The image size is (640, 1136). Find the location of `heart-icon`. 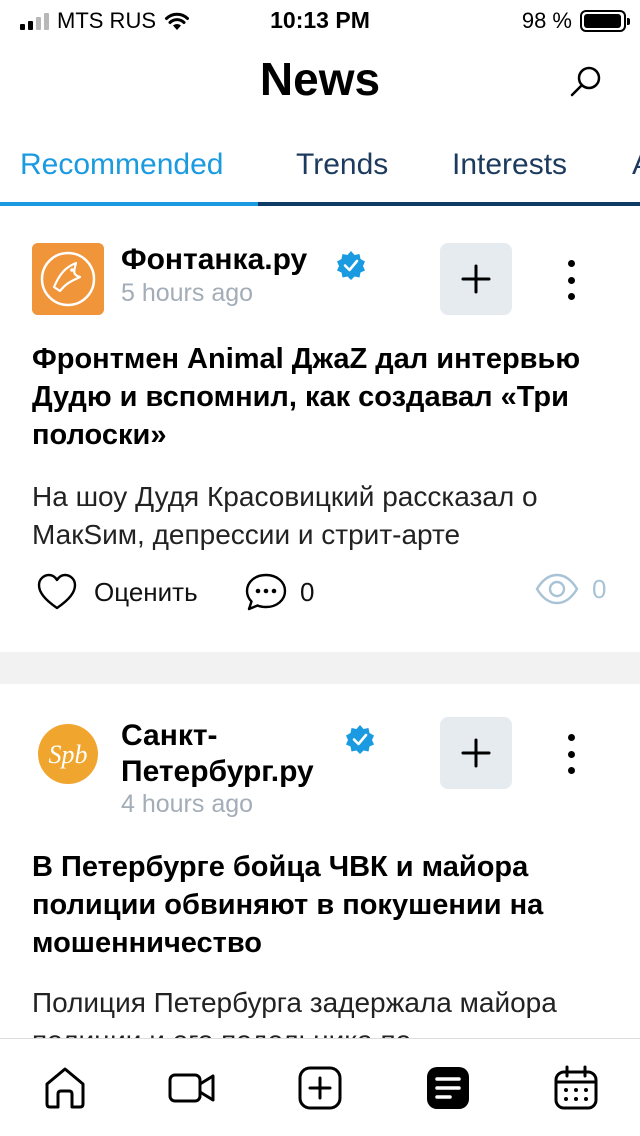

heart-icon is located at coordinates (57, 591).